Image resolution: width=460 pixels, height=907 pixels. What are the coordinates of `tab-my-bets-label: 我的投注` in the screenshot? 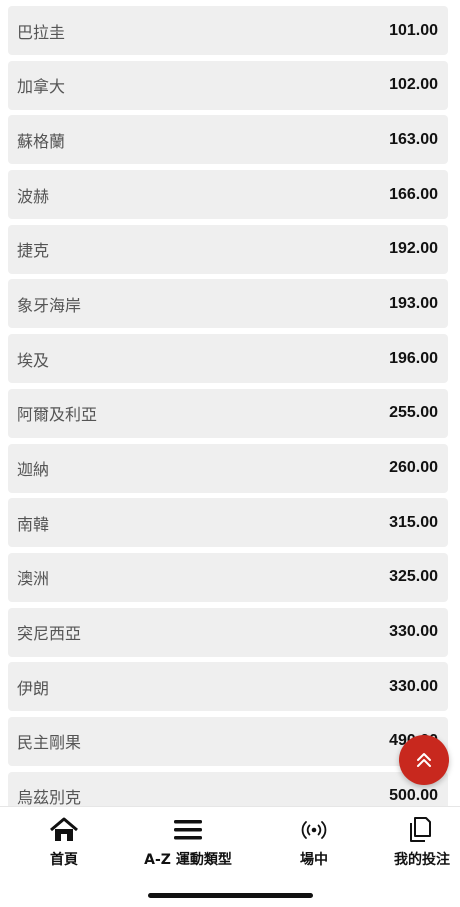 It's located at (422, 860).